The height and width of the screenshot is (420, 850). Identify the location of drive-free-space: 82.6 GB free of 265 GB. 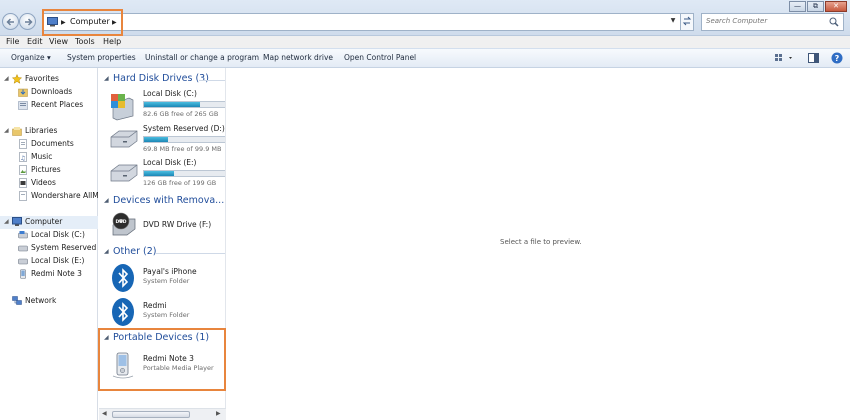
(181, 114).